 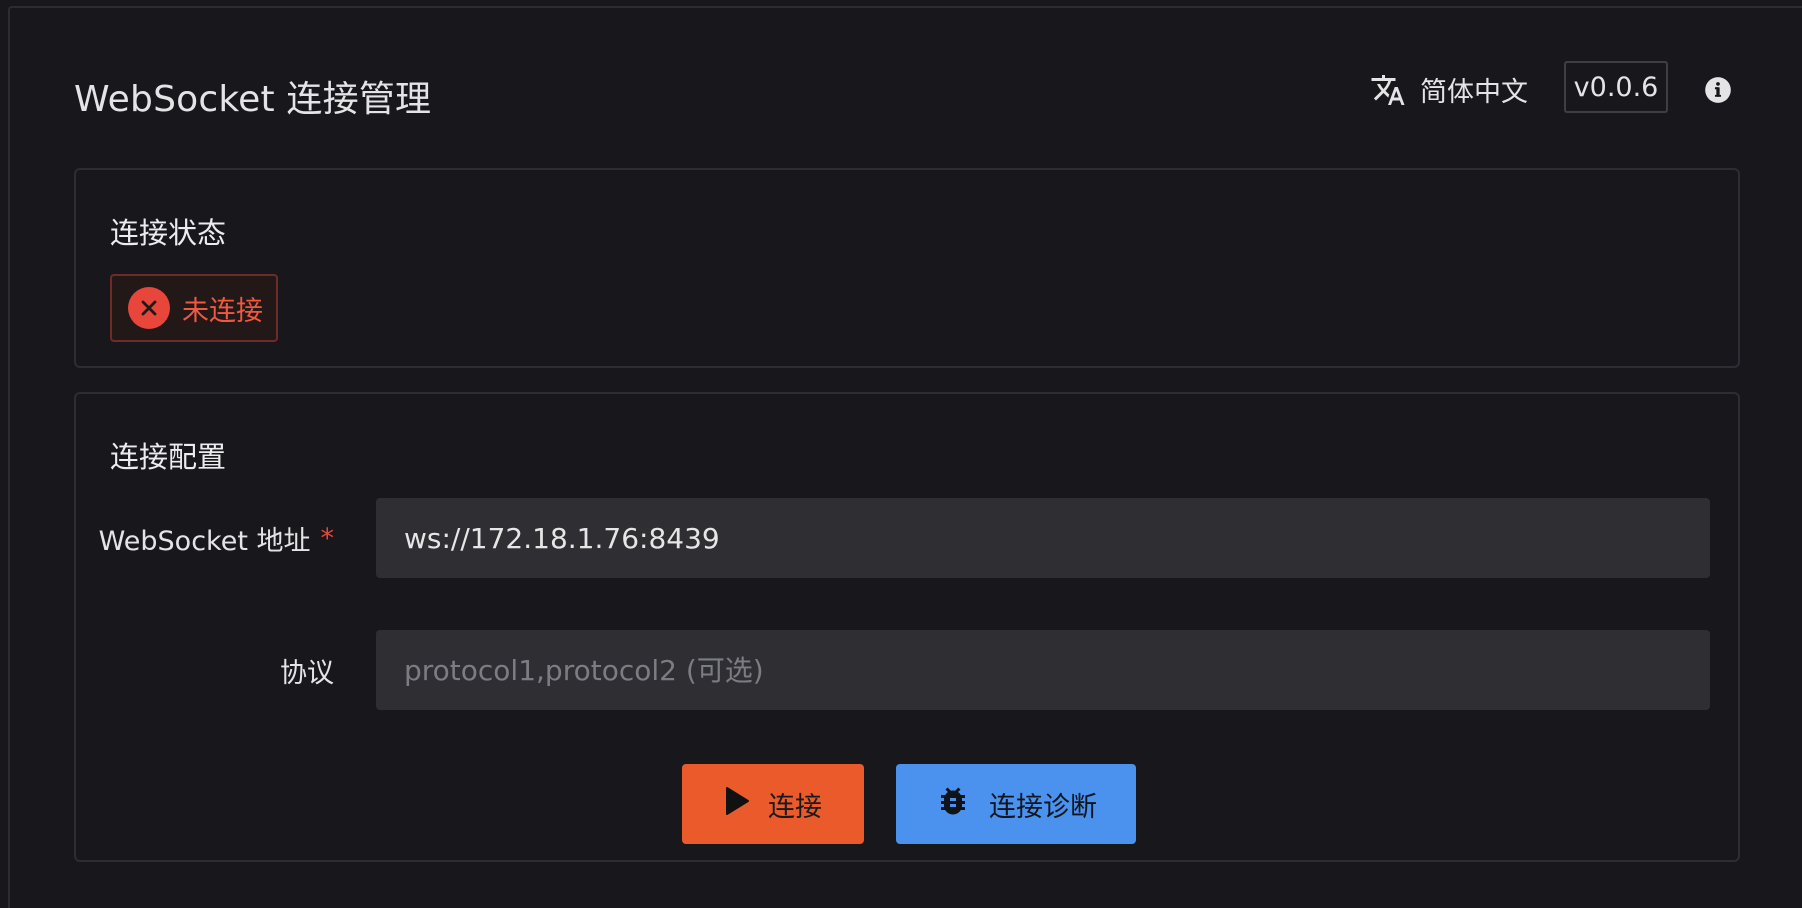 I want to click on play-icon, so click(x=737, y=804).